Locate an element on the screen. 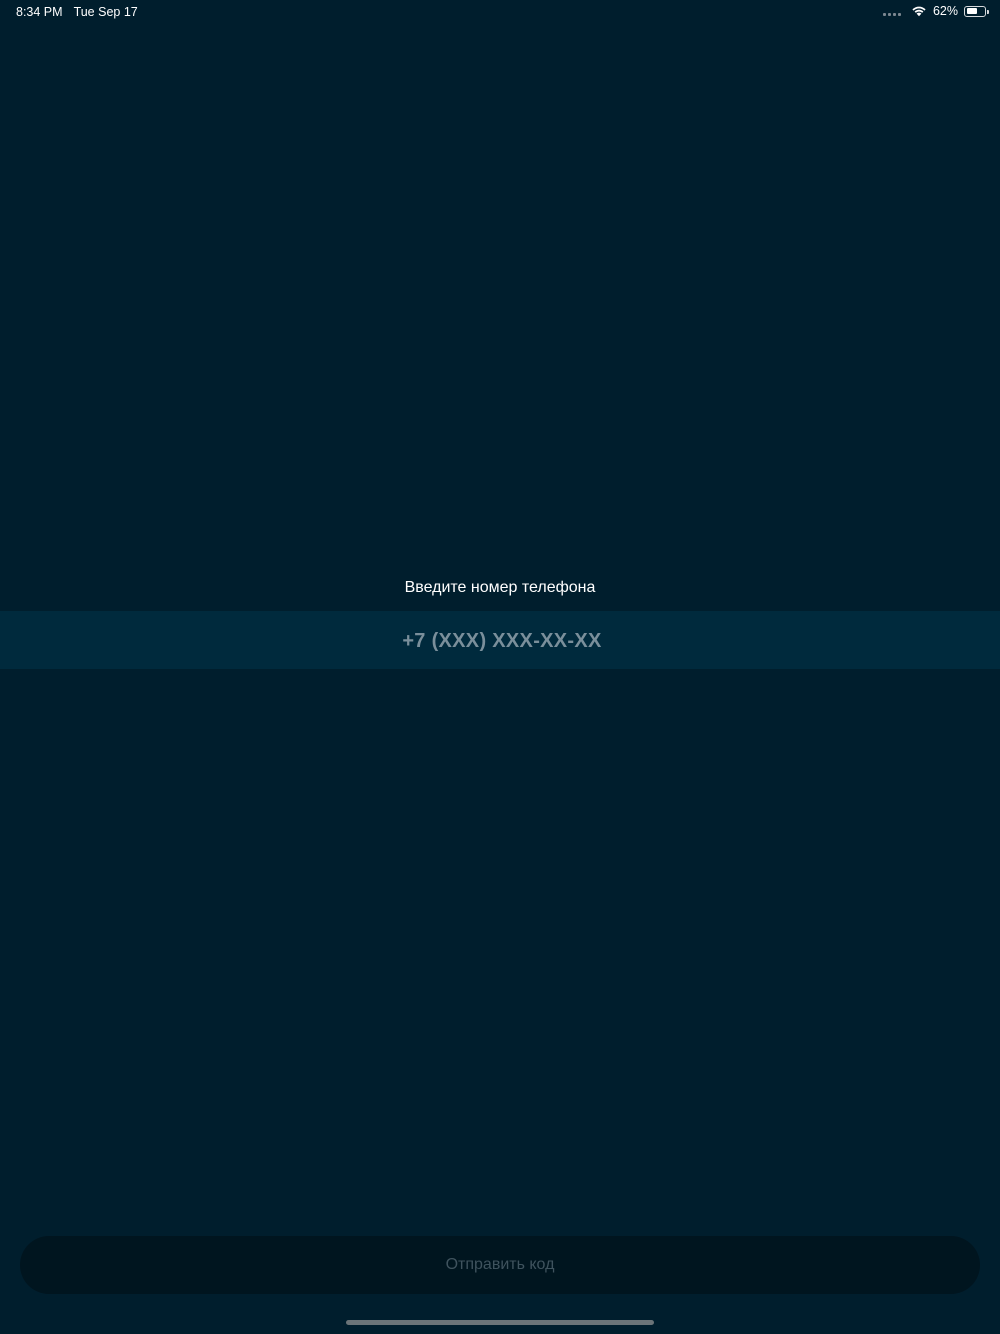  status-time: 8:34 PM is located at coordinates (39, 12).